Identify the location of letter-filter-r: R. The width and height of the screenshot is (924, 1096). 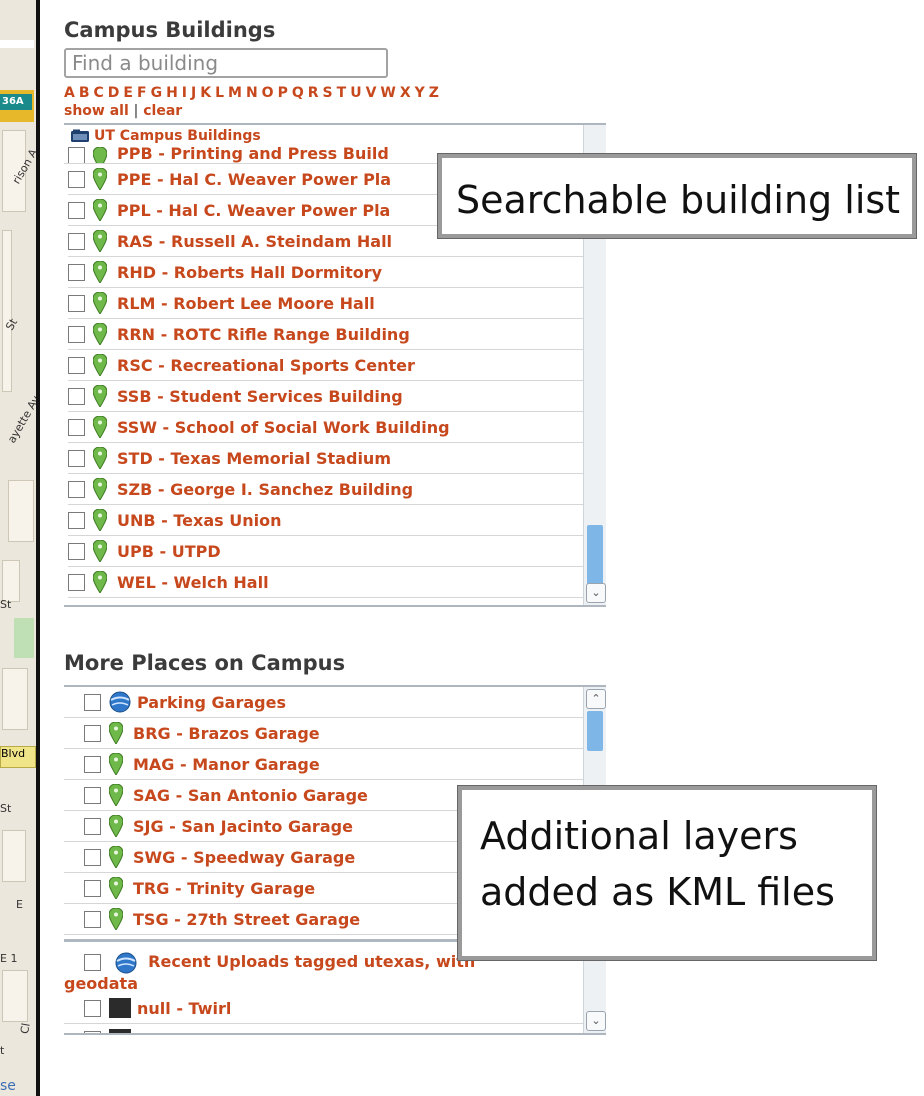
(314, 93).